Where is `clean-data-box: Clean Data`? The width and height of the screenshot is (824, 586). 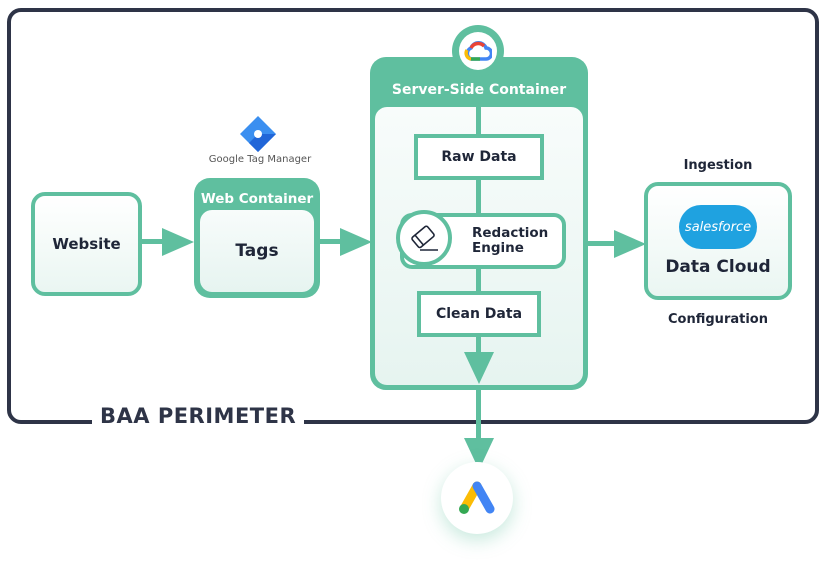
clean-data-box: Clean Data is located at coordinates (479, 314).